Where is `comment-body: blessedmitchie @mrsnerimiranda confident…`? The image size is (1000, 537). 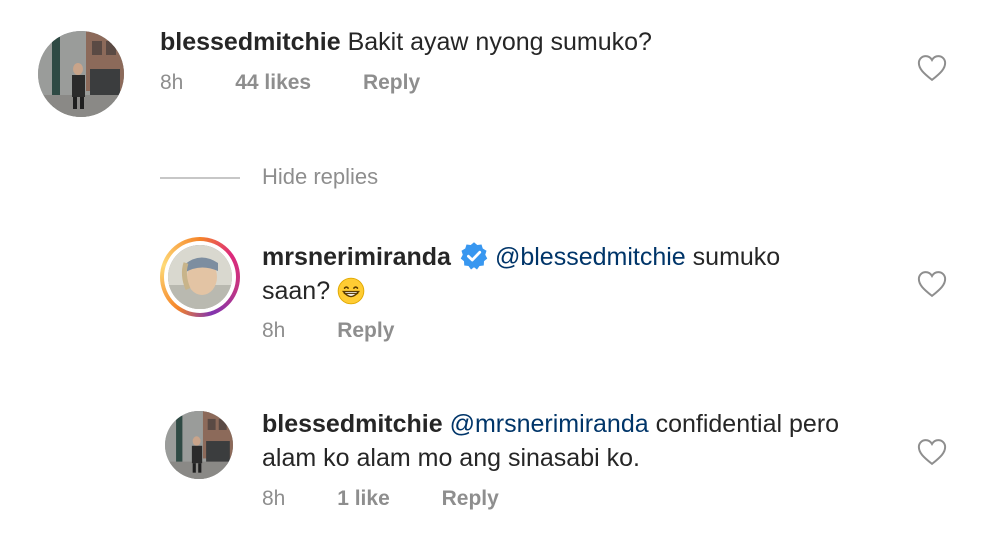 comment-body: blessedmitchie @mrsnerimiranda confident… is located at coordinates (550, 441).